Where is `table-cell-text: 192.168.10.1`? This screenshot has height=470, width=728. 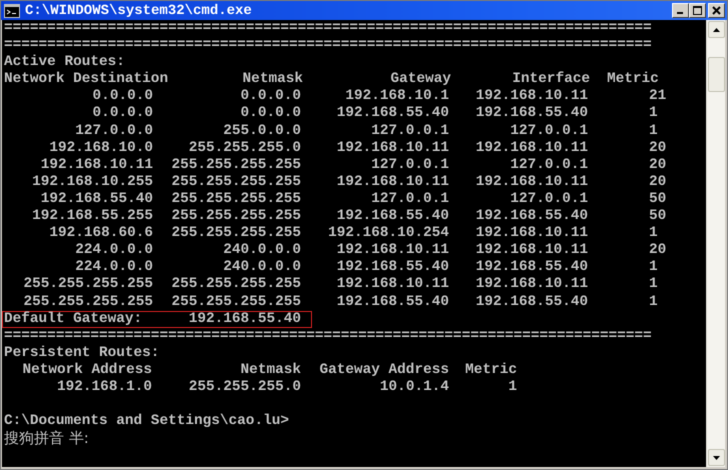
table-cell-text: 192.168.10.1 is located at coordinates (396, 97).